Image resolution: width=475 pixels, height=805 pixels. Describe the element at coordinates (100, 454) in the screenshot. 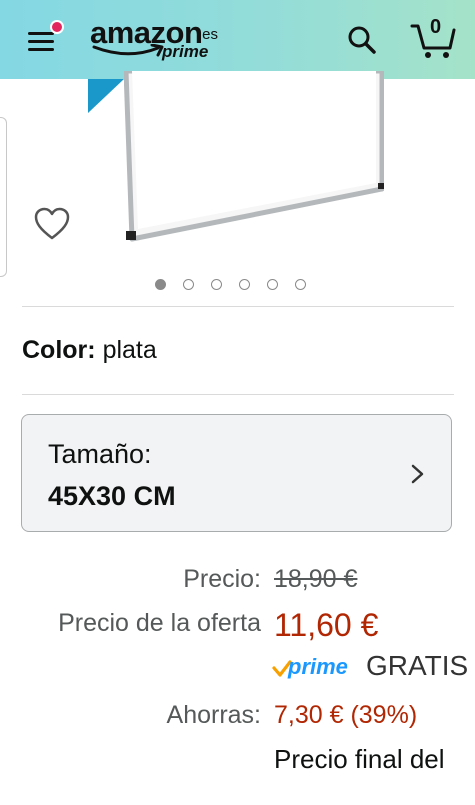

I see `size-label: Tamaño:` at that location.